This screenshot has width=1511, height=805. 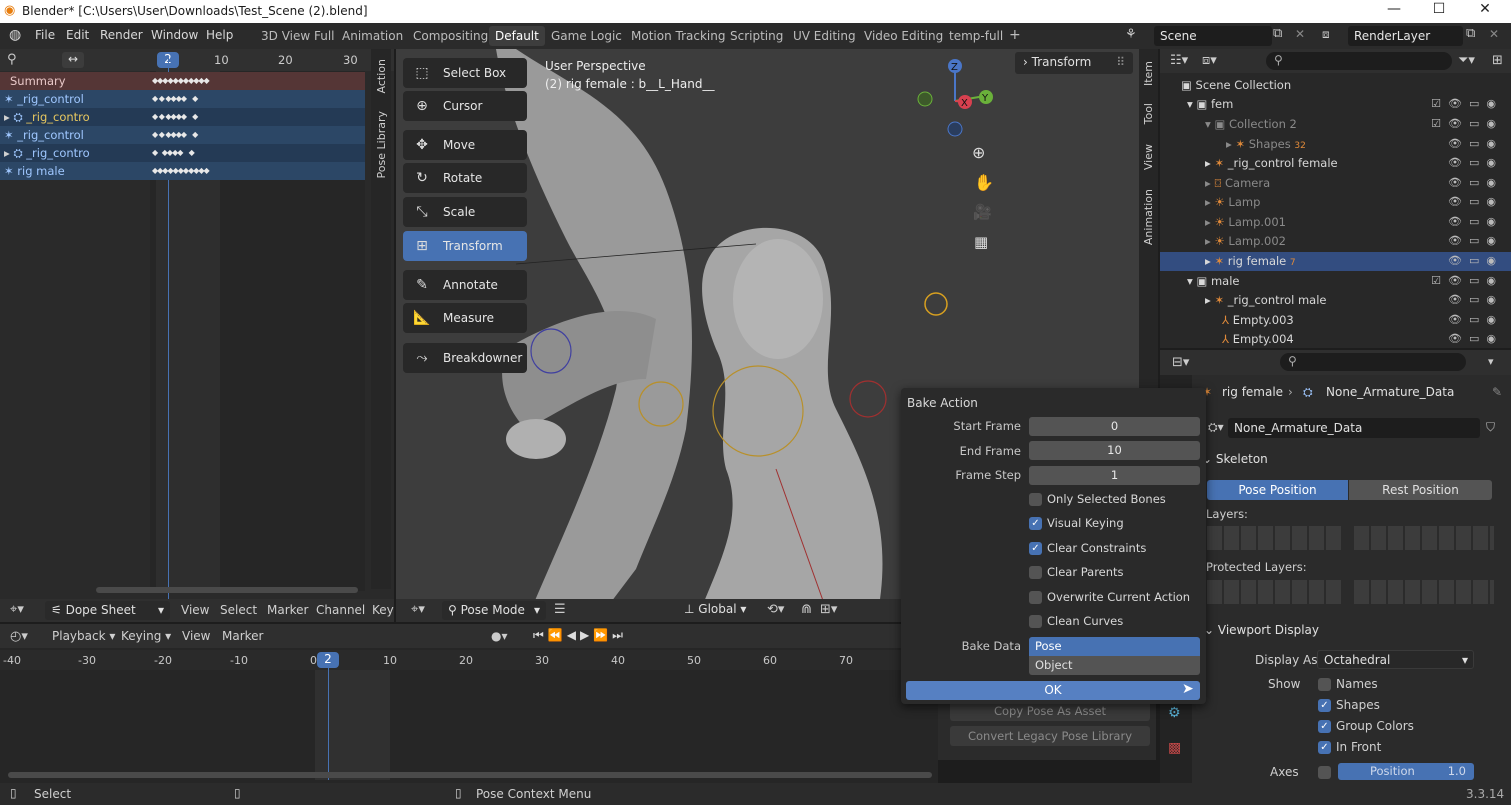 I want to click on tab-uv-editing: UV Editing, so click(x=824, y=36).